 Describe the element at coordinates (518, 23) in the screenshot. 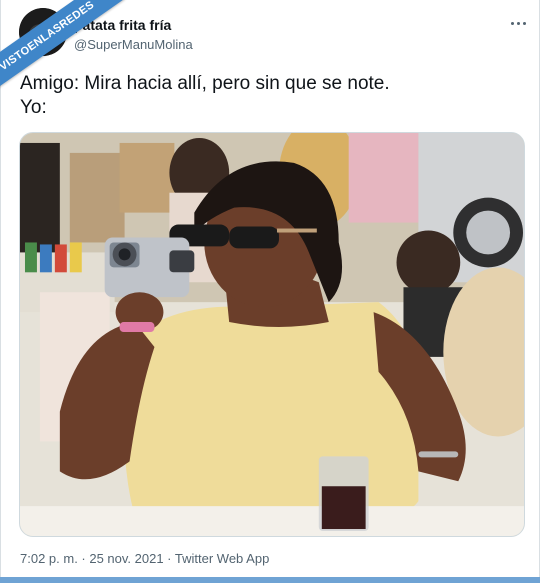

I see `more-options-icon` at that location.